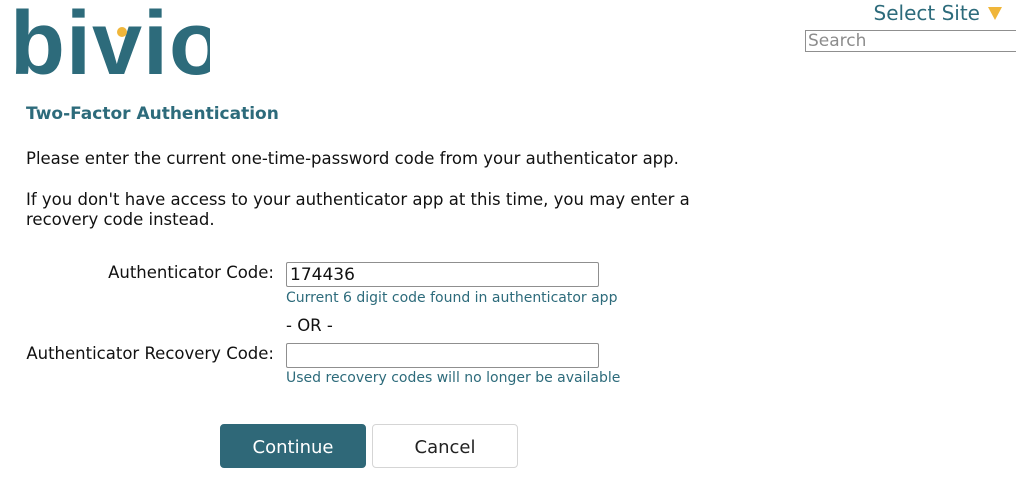 The image size is (1016, 496). Describe the element at coordinates (926, 13) in the screenshot. I see `select-site-label: Select Site` at that location.